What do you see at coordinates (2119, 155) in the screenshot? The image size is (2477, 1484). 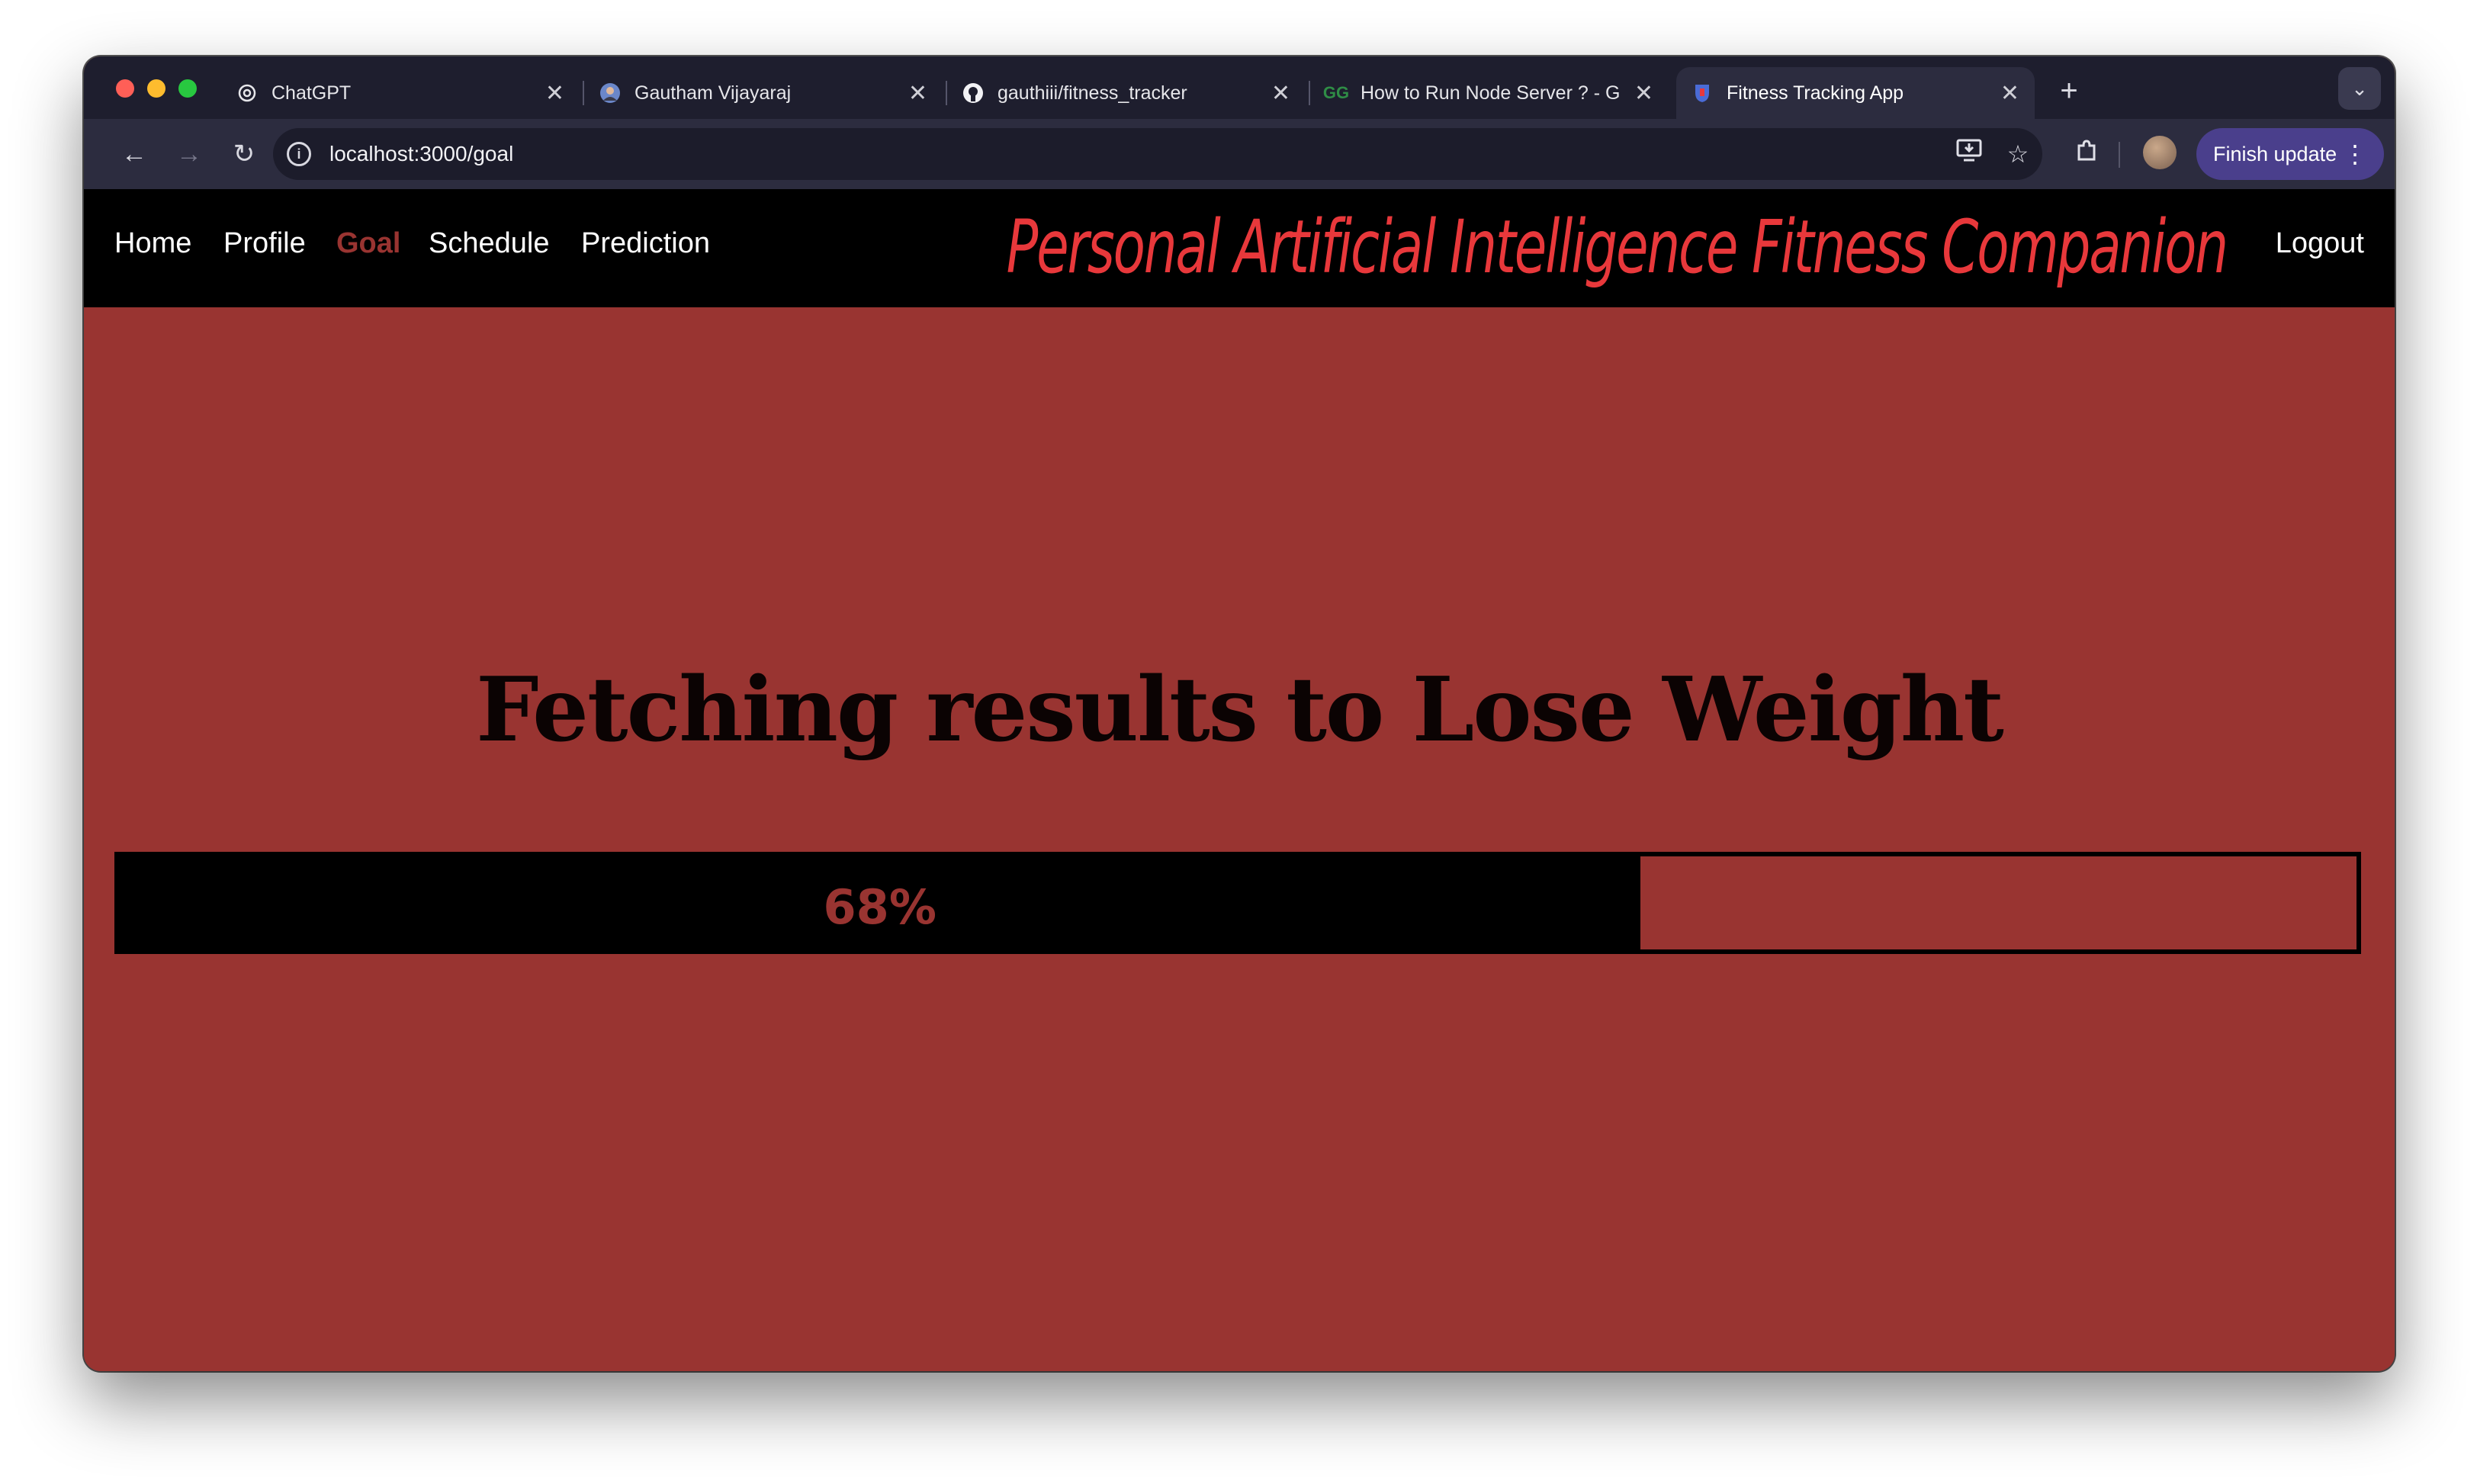 I see `toolbar-divider` at bounding box center [2119, 155].